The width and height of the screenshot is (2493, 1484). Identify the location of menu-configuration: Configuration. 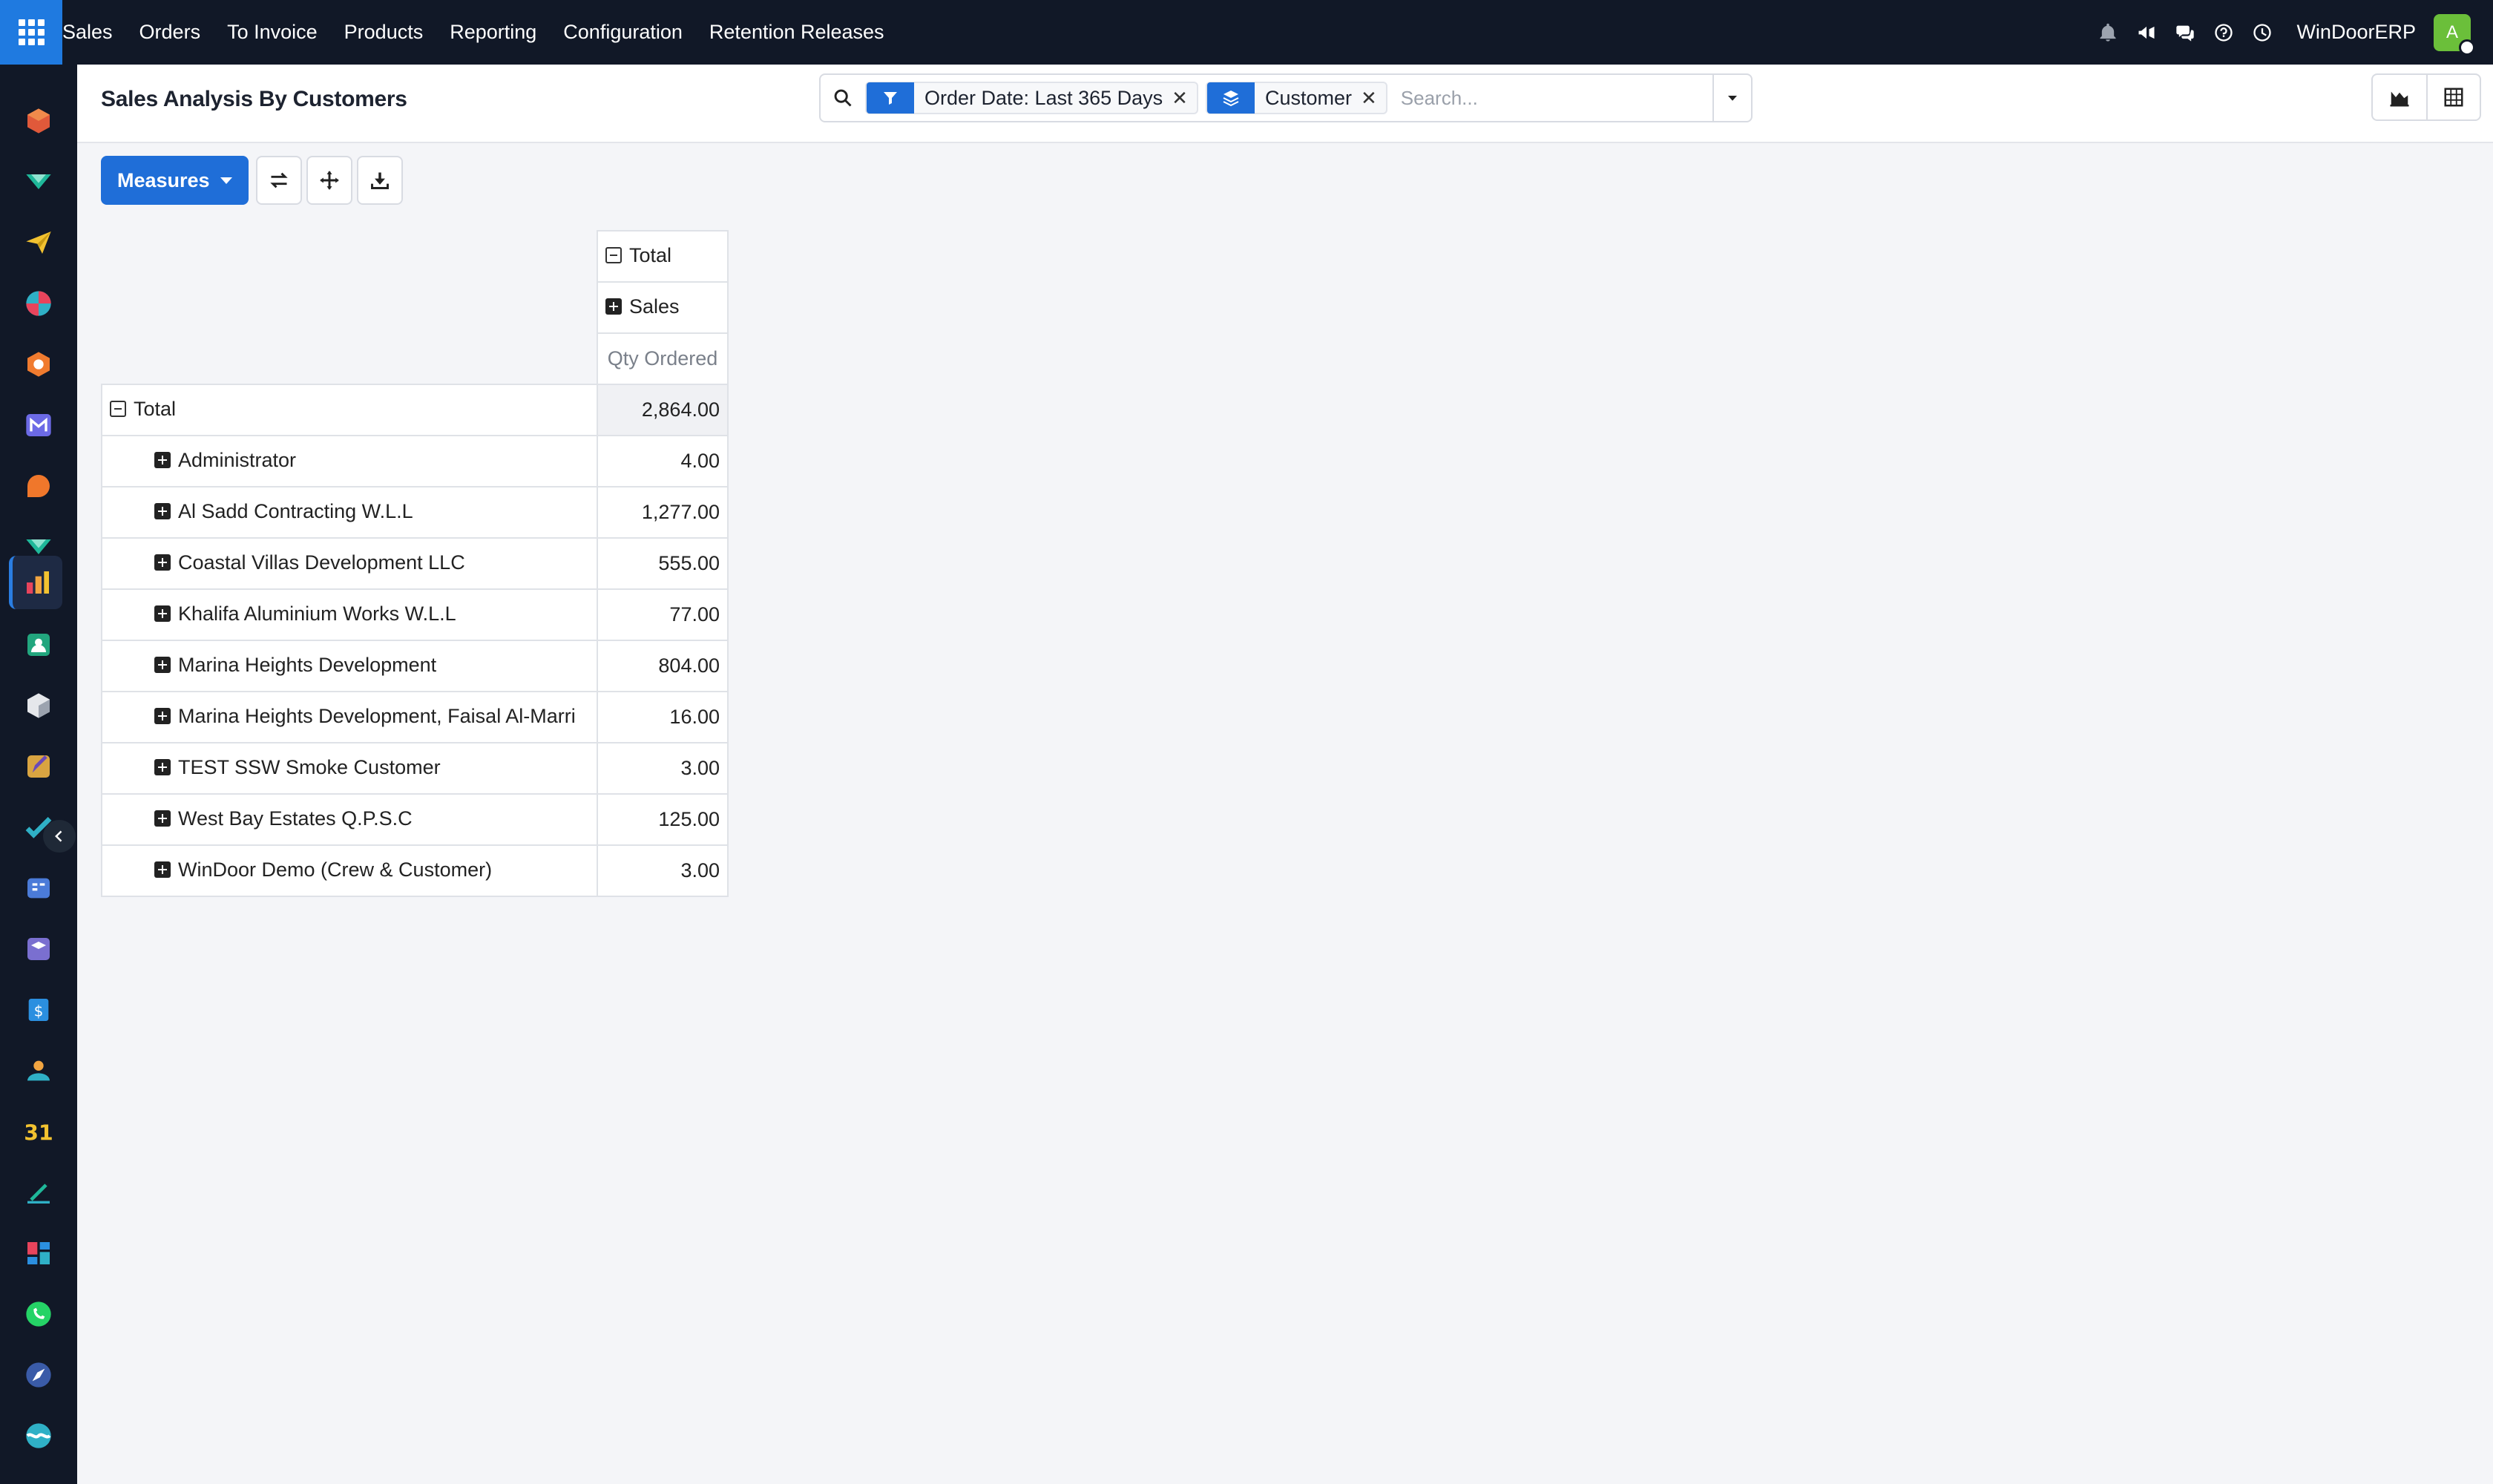
(623, 32).